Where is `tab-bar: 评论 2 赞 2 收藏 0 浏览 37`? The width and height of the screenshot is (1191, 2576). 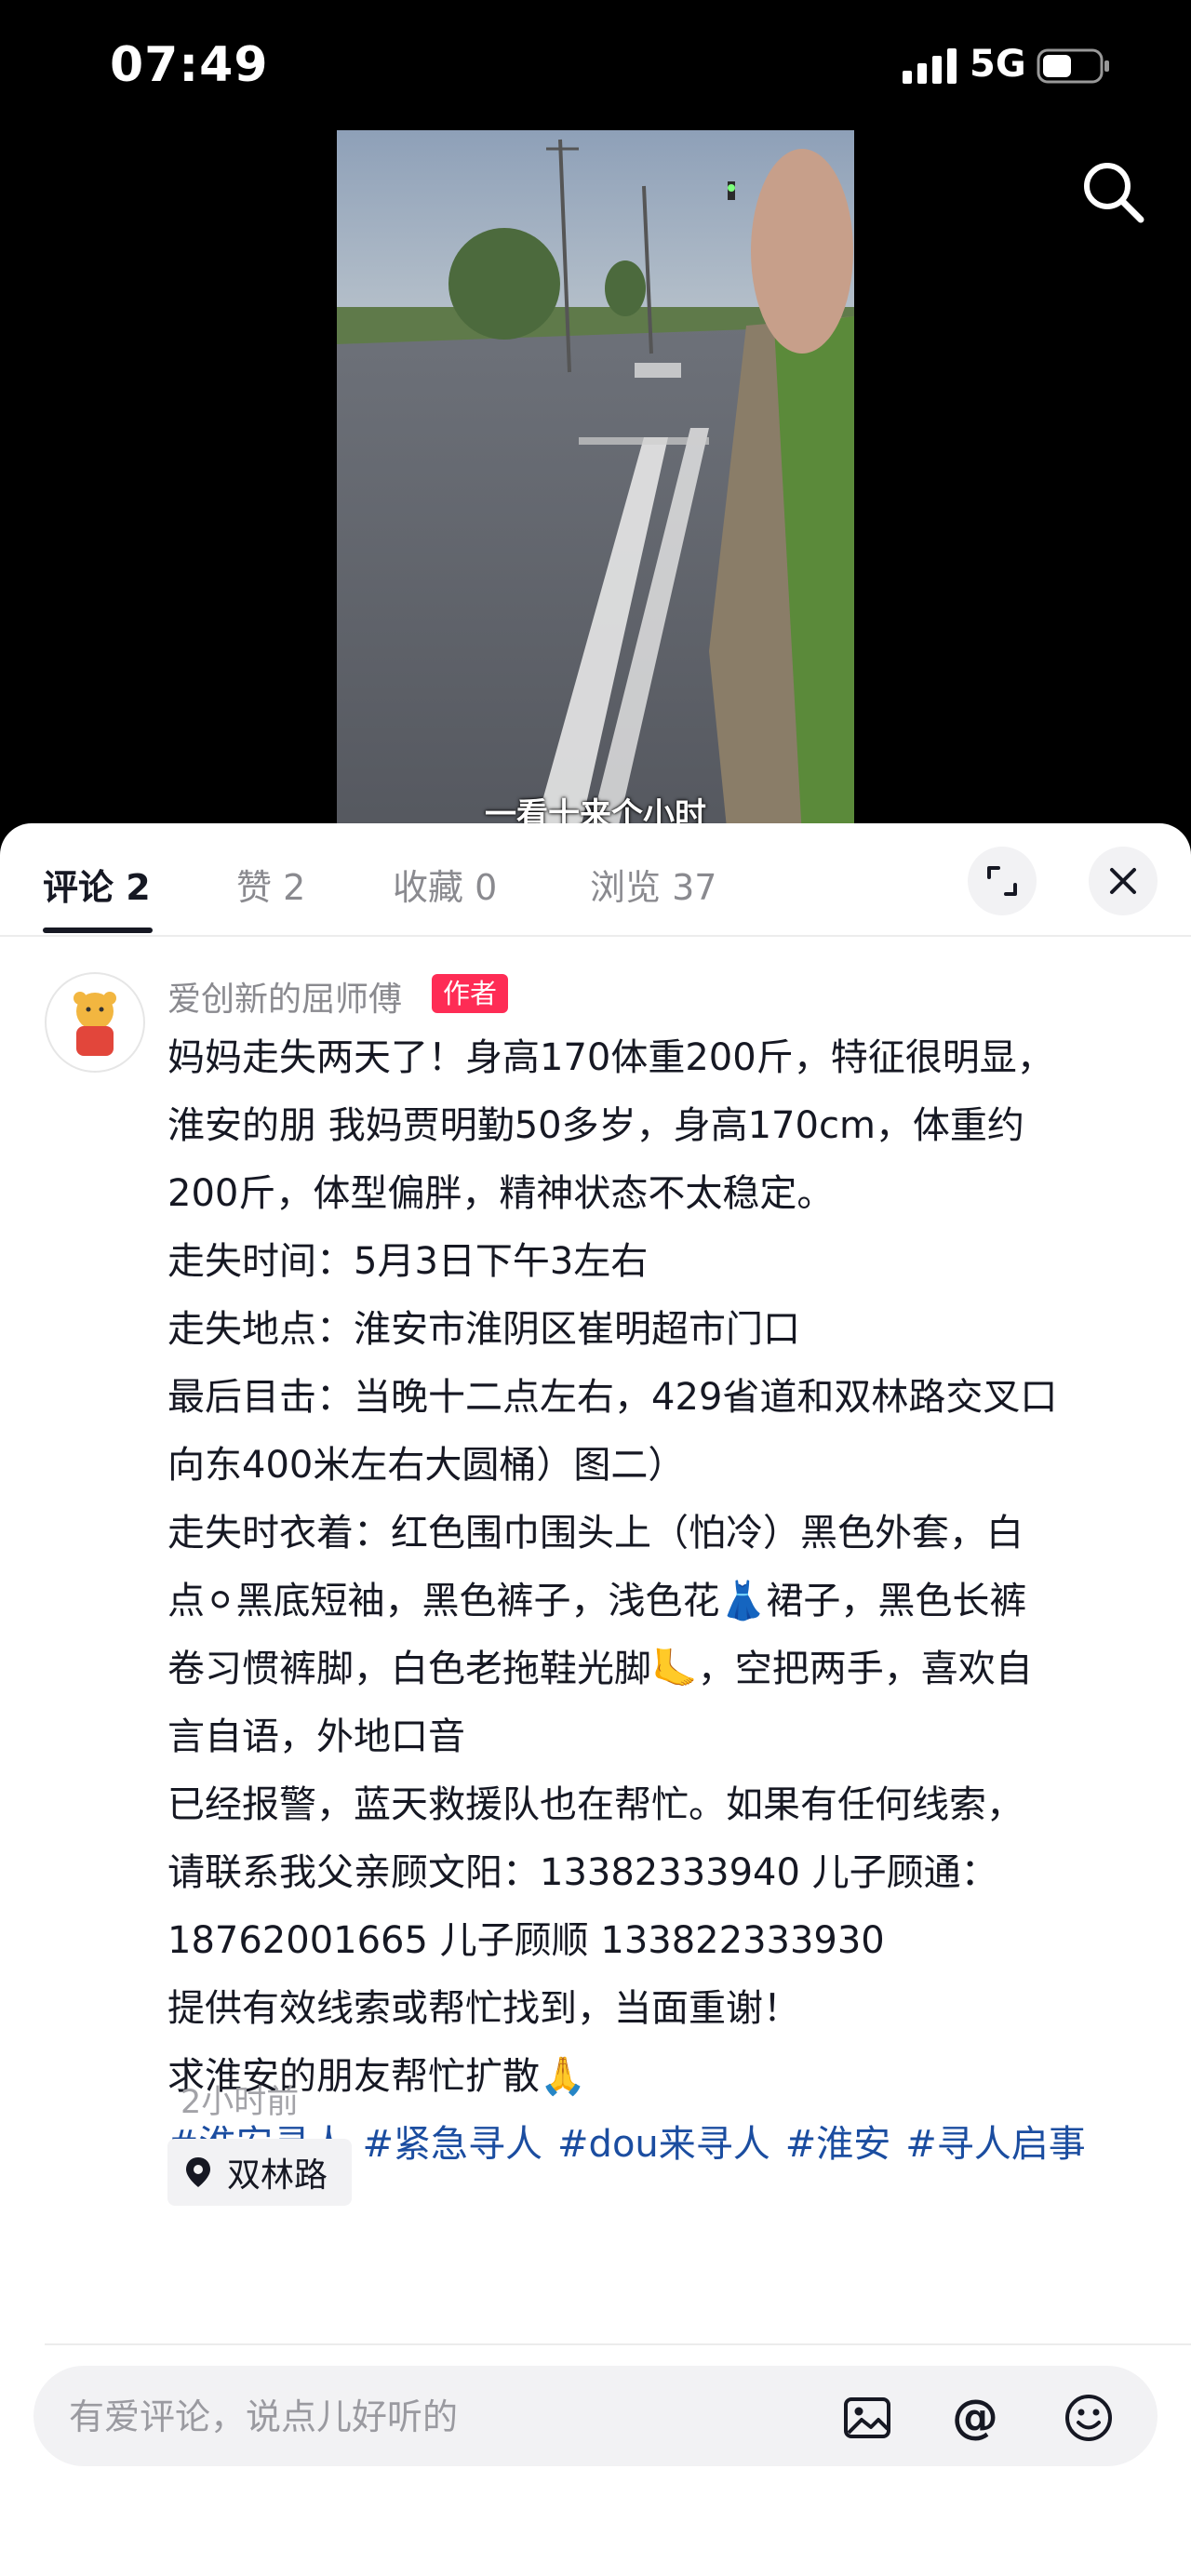
tab-bar: 评论 2 赞 2 收藏 0 浏览 37 is located at coordinates (595, 880).